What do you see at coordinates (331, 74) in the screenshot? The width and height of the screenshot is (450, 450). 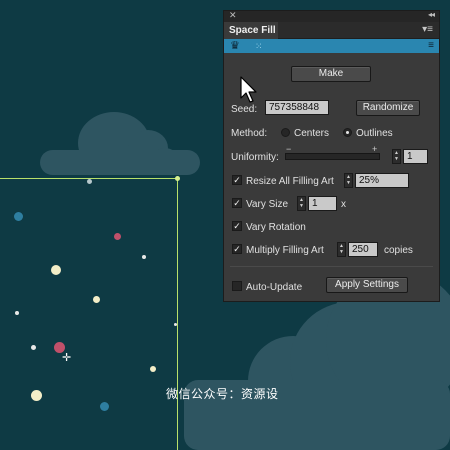 I see `make-button: Make` at bounding box center [331, 74].